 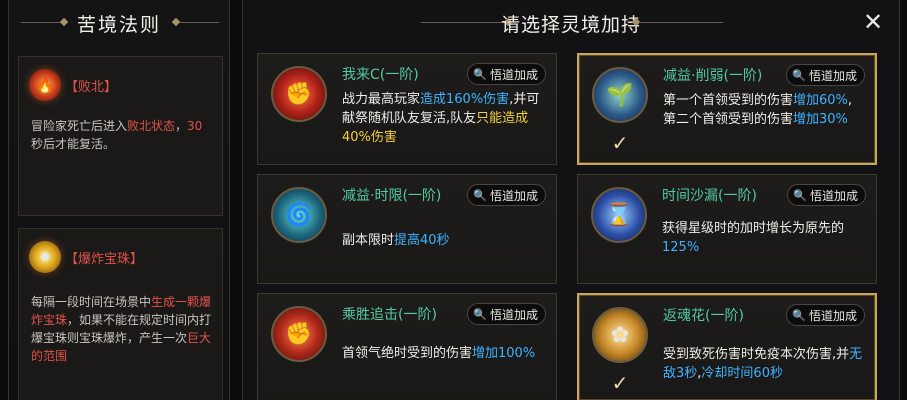 What do you see at coordinates (709, 196) in the screenshot?
I see `blessing-name: 时间沙漏(一阶)` at bounding box center [709, 196].